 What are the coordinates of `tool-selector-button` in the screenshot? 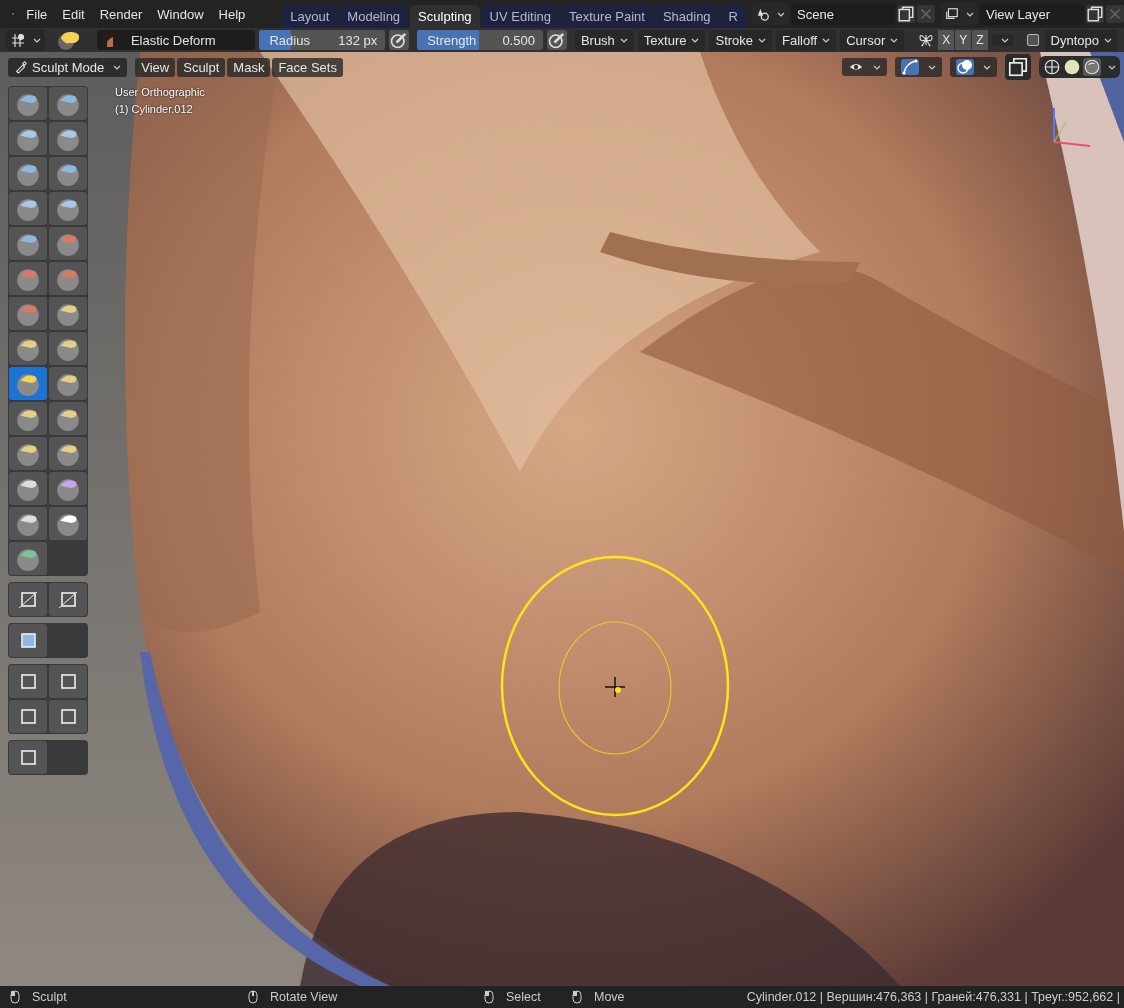 It's located at (25, 40).